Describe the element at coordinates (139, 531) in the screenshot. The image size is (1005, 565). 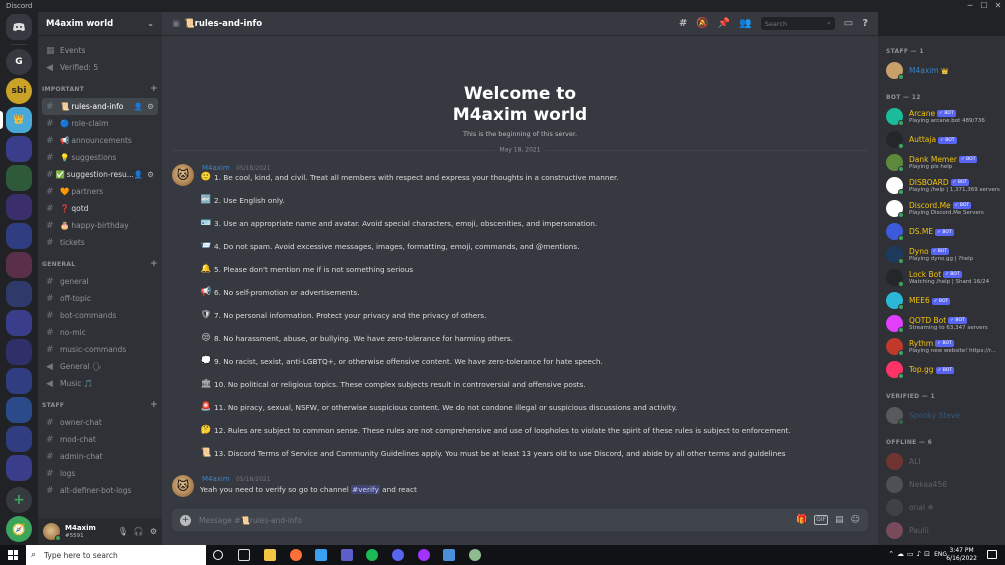
I see `headphones-icon: 🎧` at that location.